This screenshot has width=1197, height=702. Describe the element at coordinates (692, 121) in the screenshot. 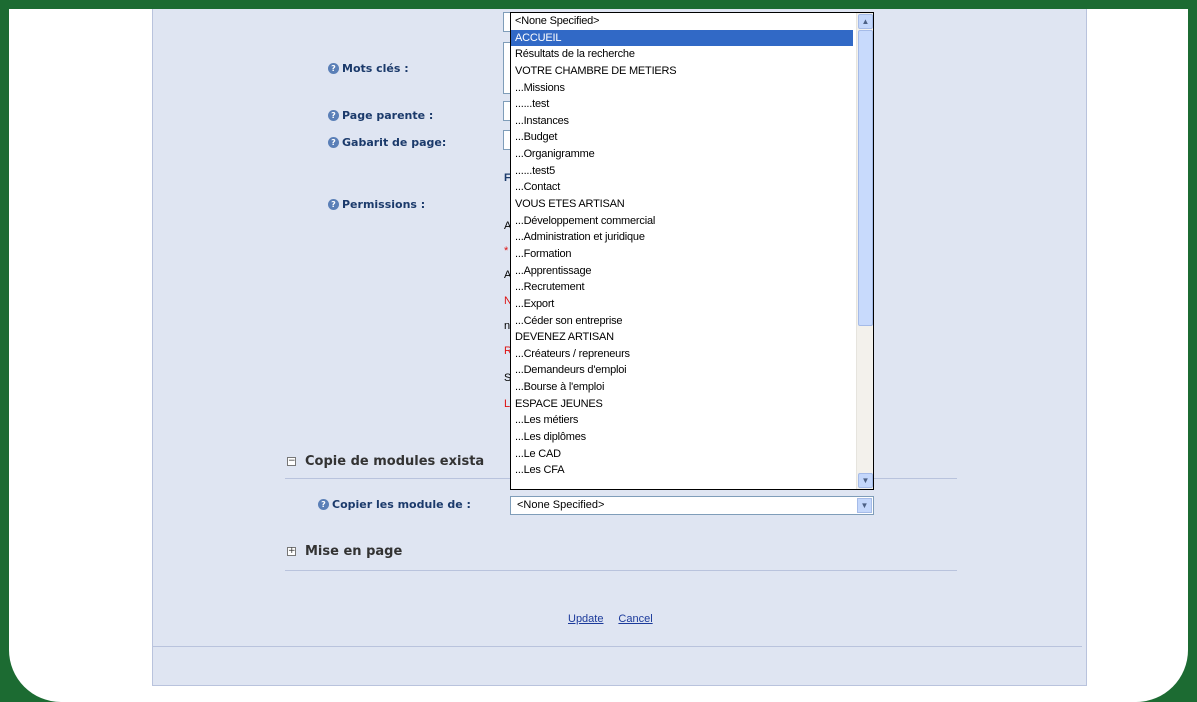

I see `dropdown-option: ...Instances` at that location.